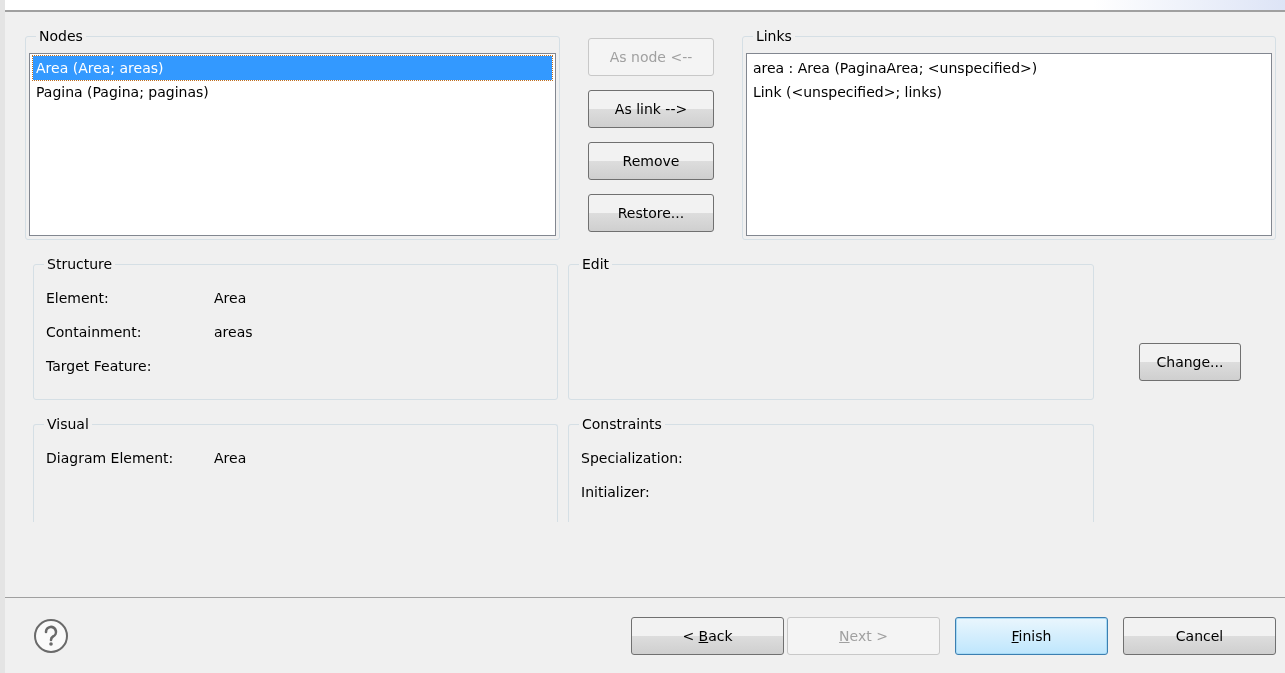 The image size is (1285, 673). Describe the element at coordinates (707, 635) in the screenshot. I see `wizard-button: < Back` at that location.